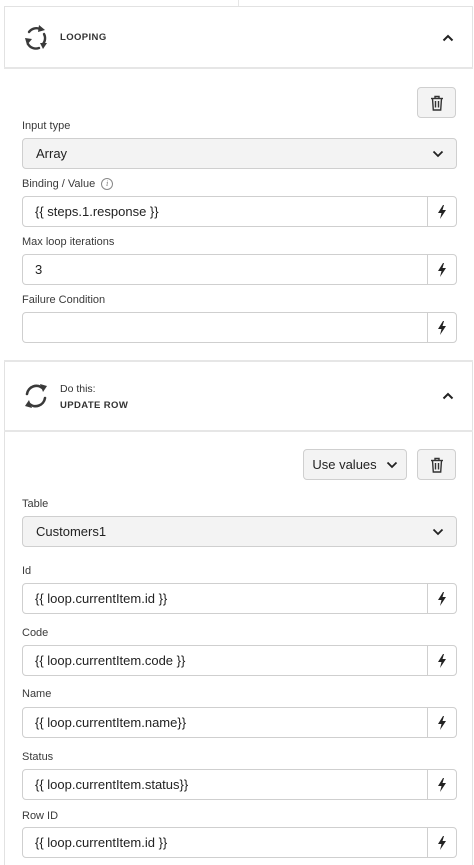  What do you see at coordinates (107, 184) in the screenshot?
I see `info-icon: i` at bounding box center [107, 184].